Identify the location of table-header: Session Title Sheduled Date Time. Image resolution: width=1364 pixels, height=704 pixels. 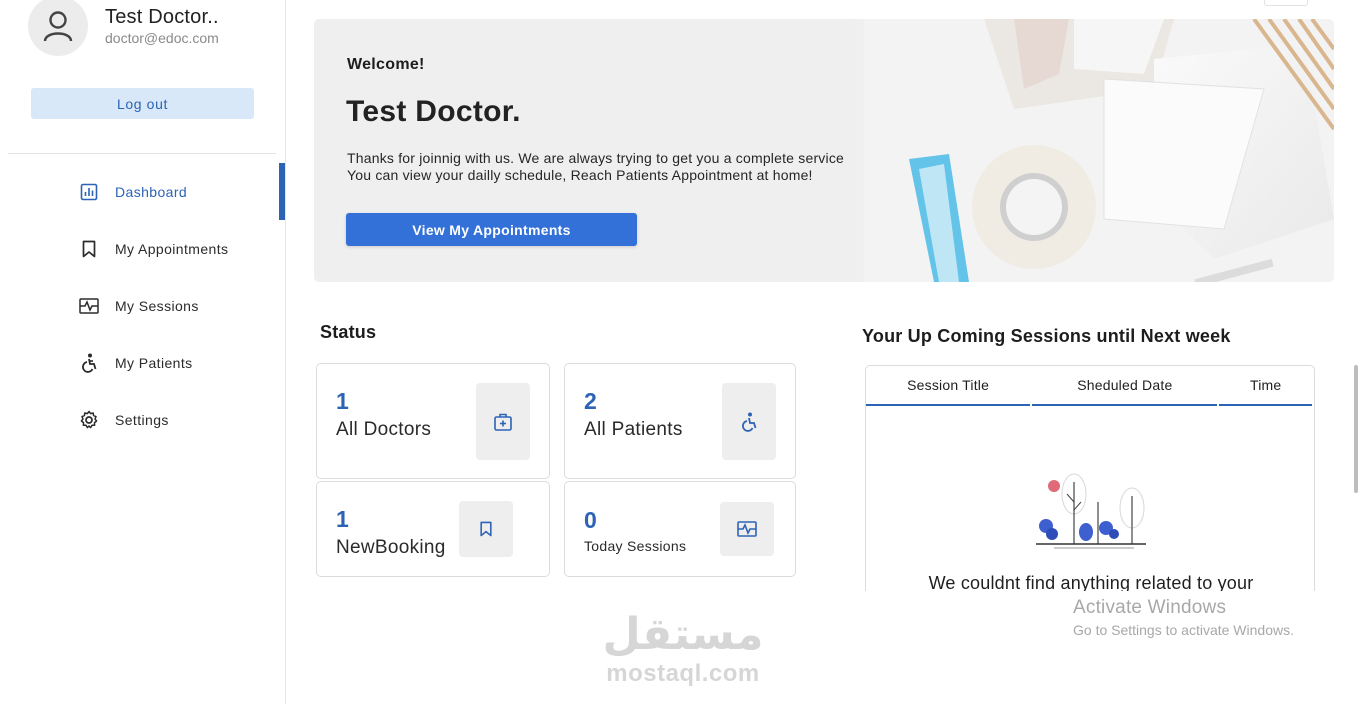
(1090, 386).